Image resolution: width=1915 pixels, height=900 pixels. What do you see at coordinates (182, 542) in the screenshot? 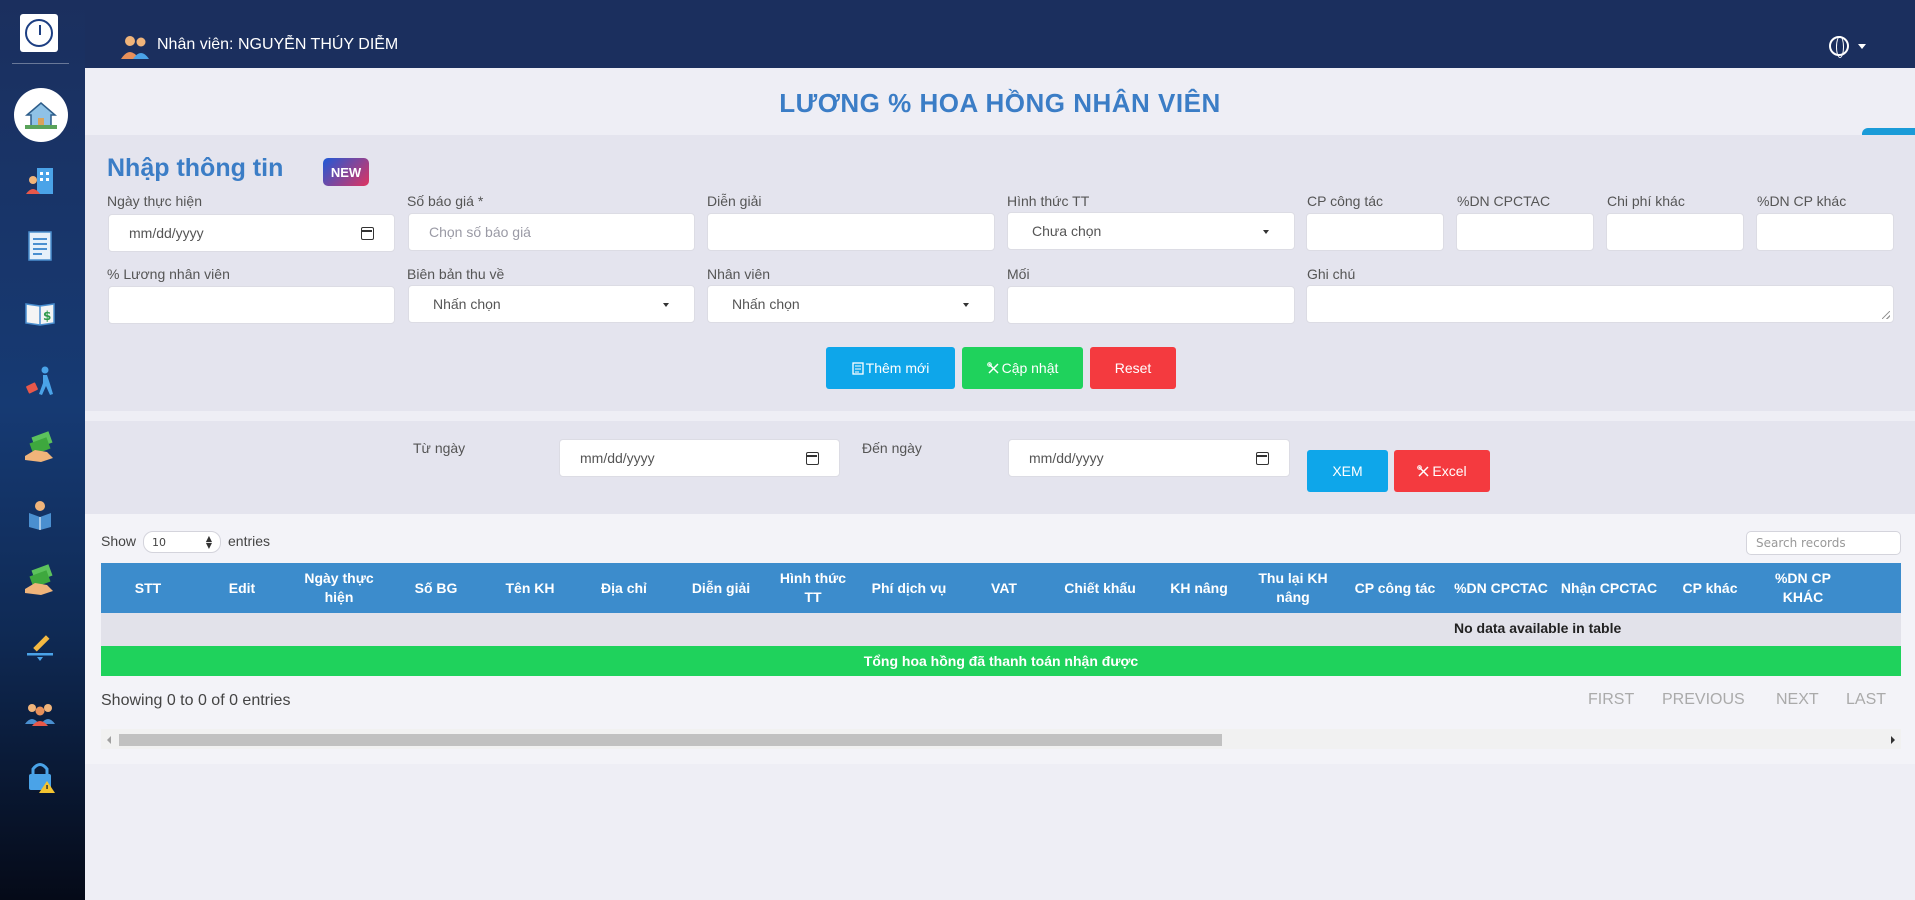
I see `page-length-select: 10 ▲ ▼` at bounding box center [182, 542].